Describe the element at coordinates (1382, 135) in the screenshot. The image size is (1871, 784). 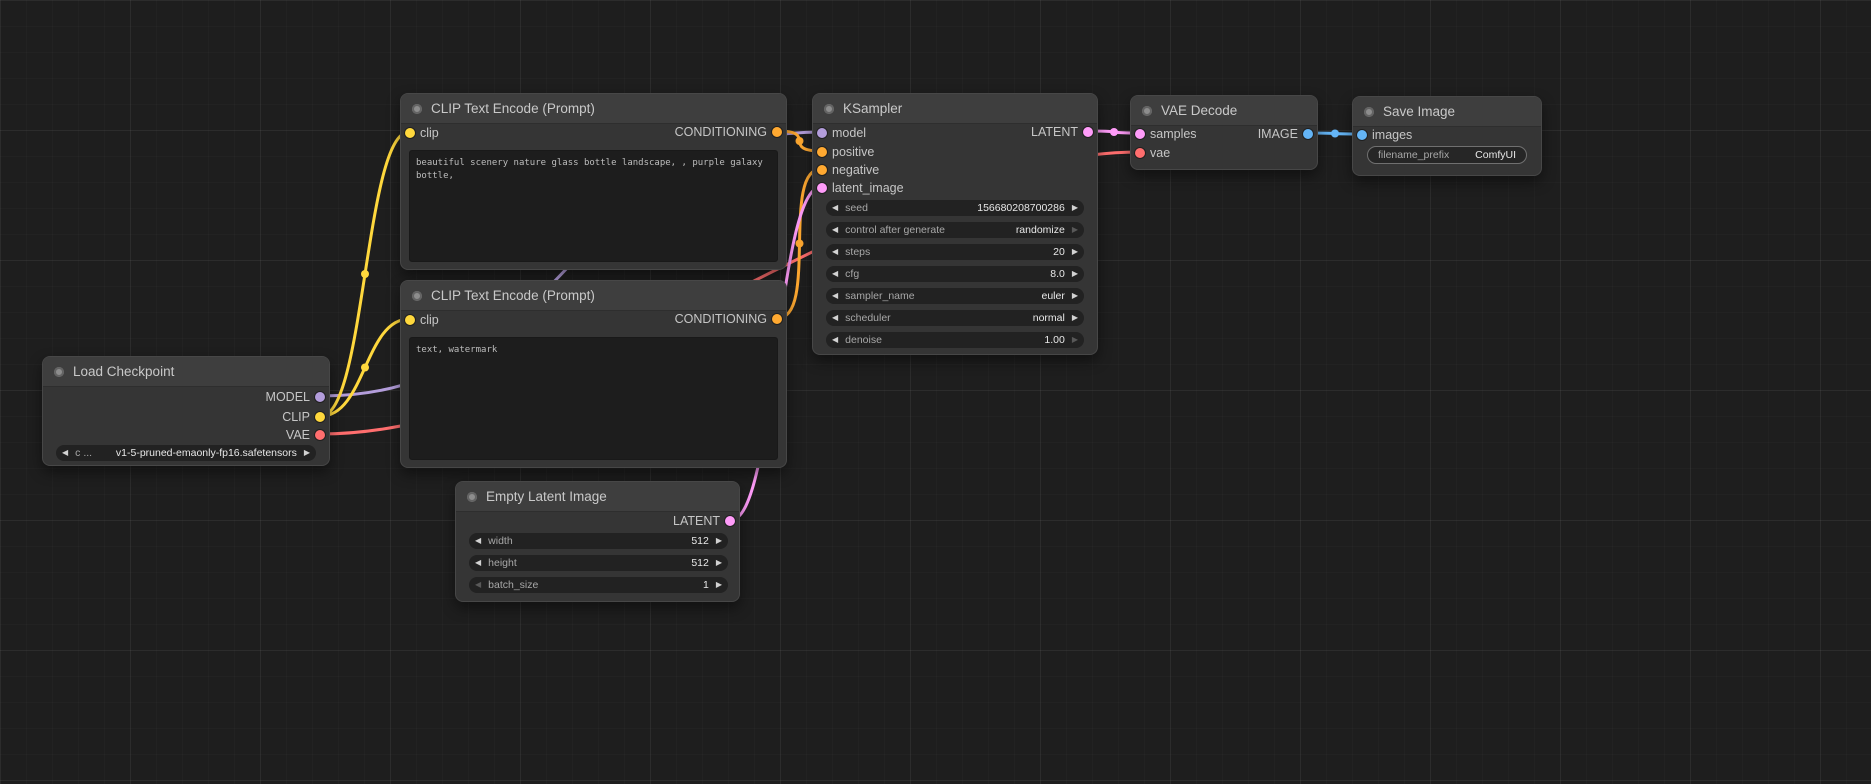
I see `input-slot-images: images` at that location.